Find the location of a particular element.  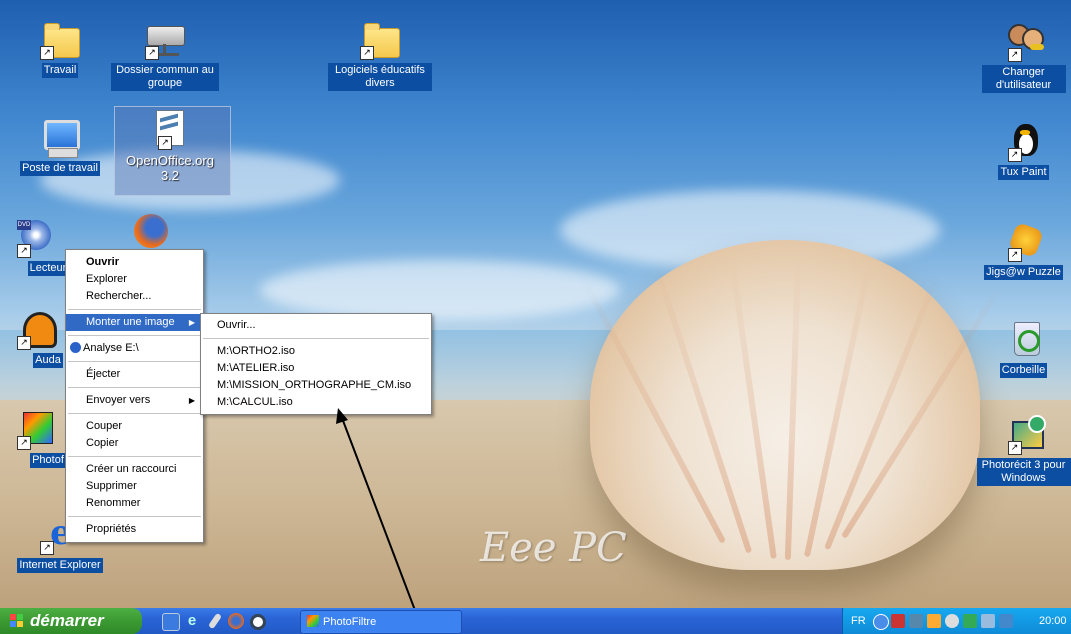

internet-explorer-icon: e is located at coordinates (192, 621).